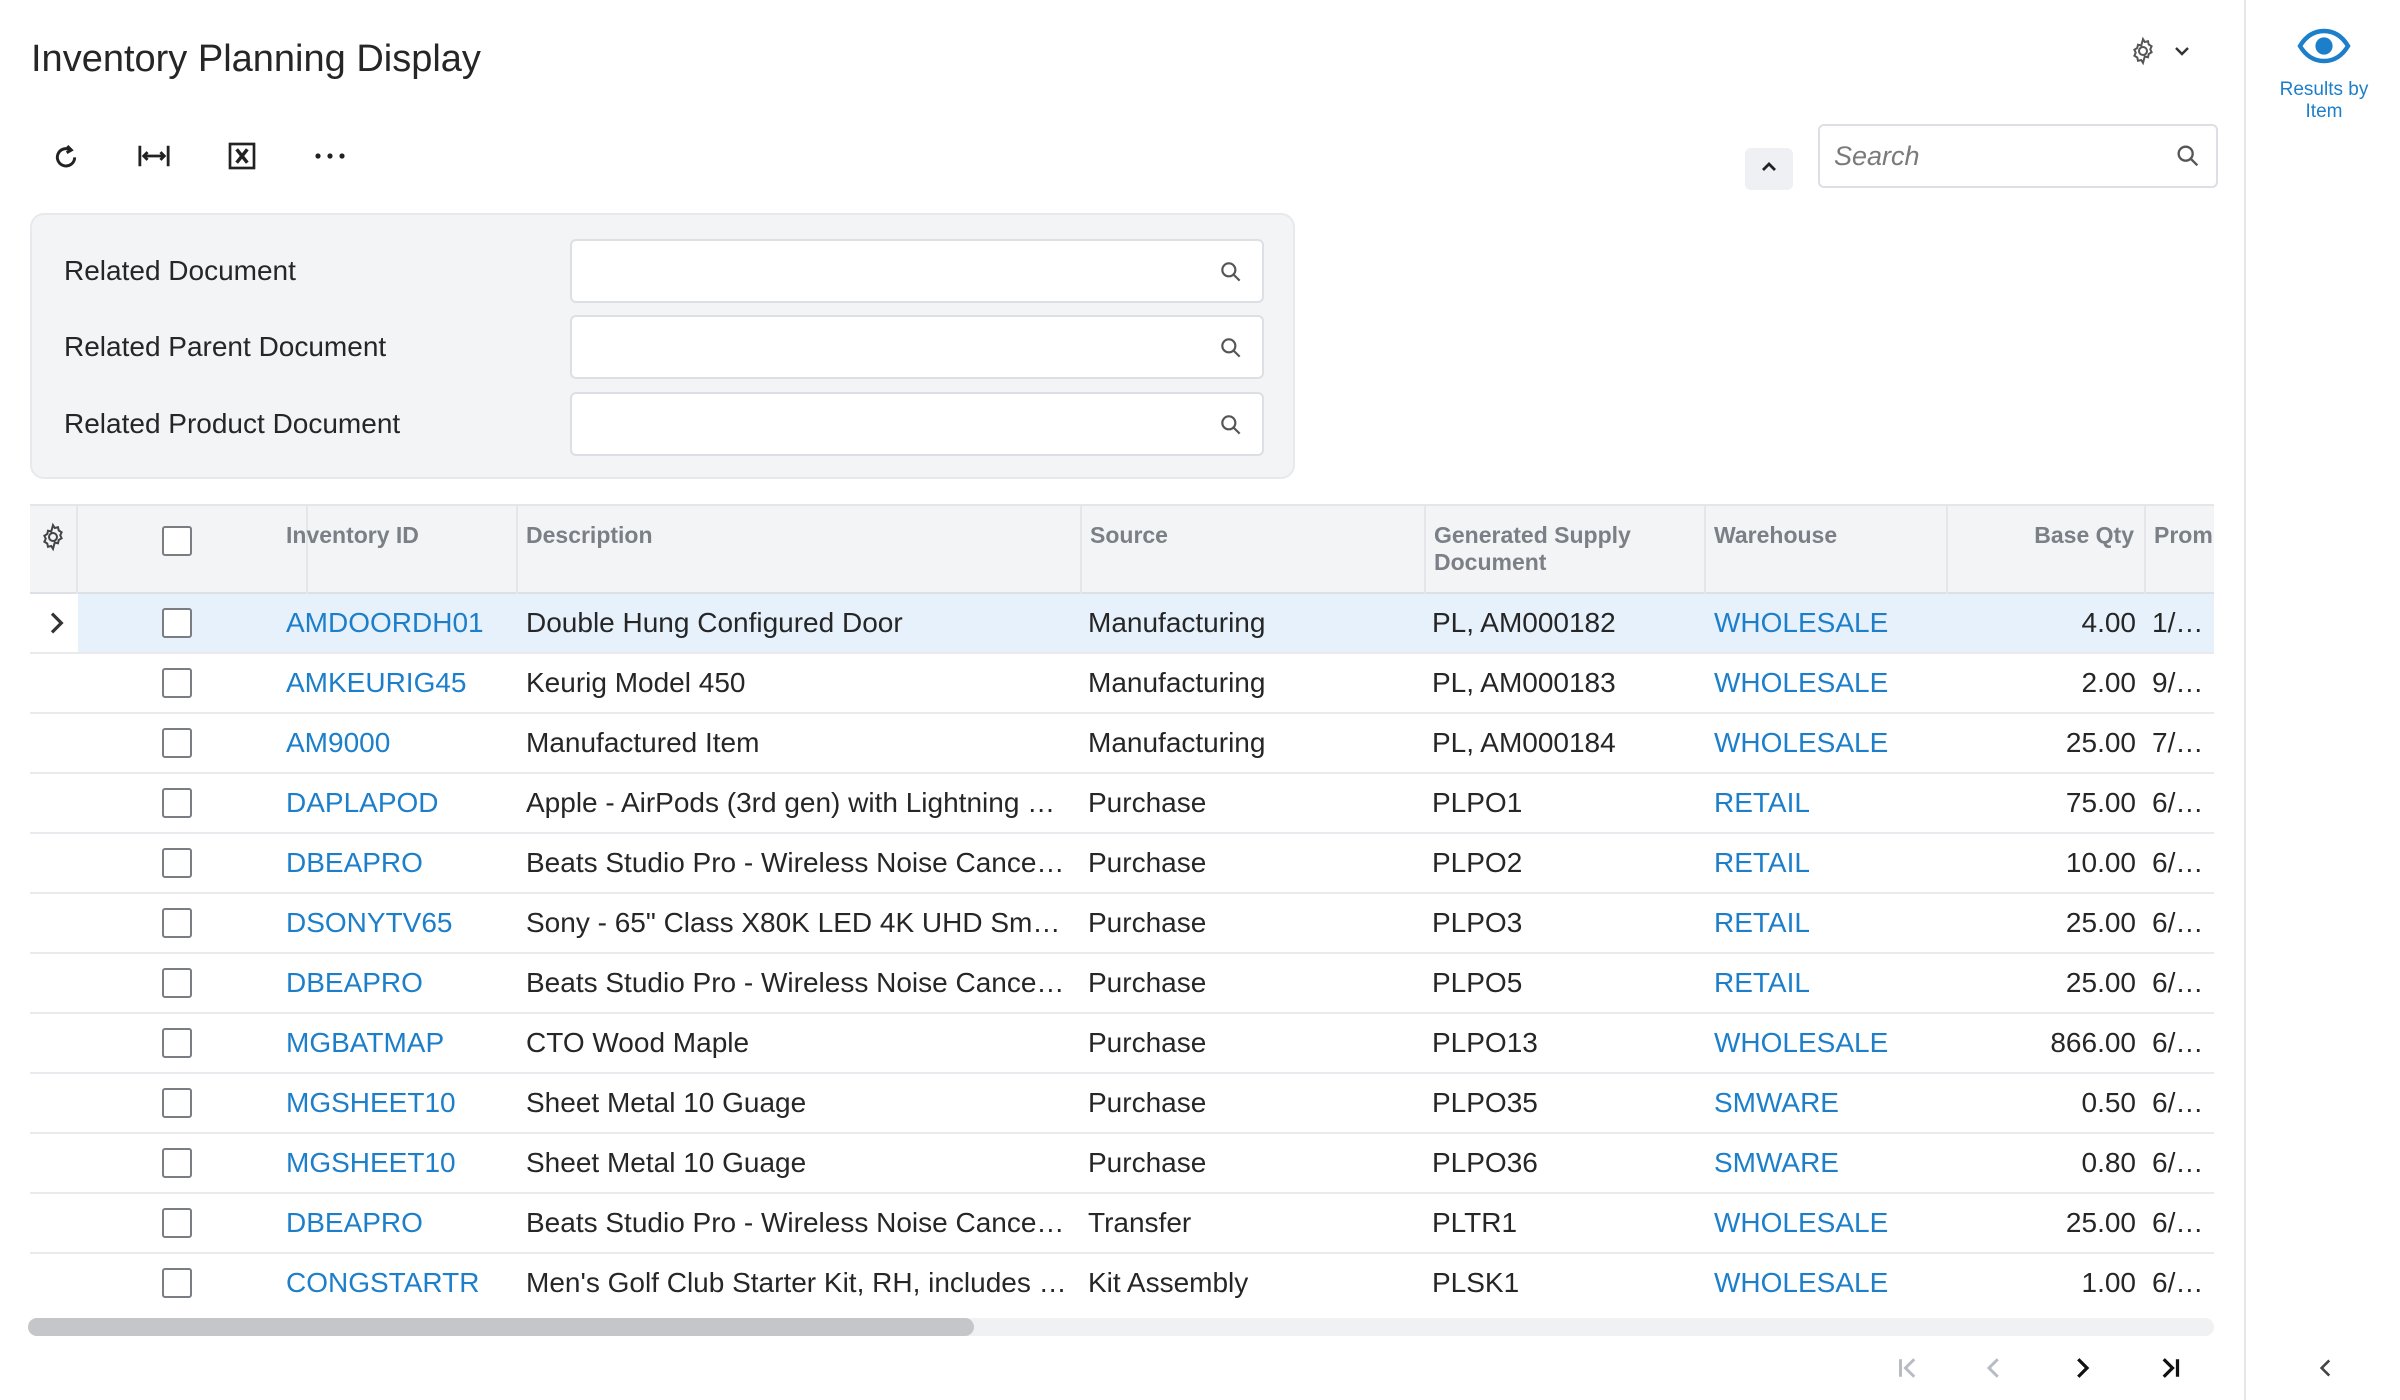 The width and height of the screenshot is (2400, 1400). What do you see at coordinates (1908, 1370) in the screenshot?
I see `first-page-button` at bounding box center [1908, 1370].